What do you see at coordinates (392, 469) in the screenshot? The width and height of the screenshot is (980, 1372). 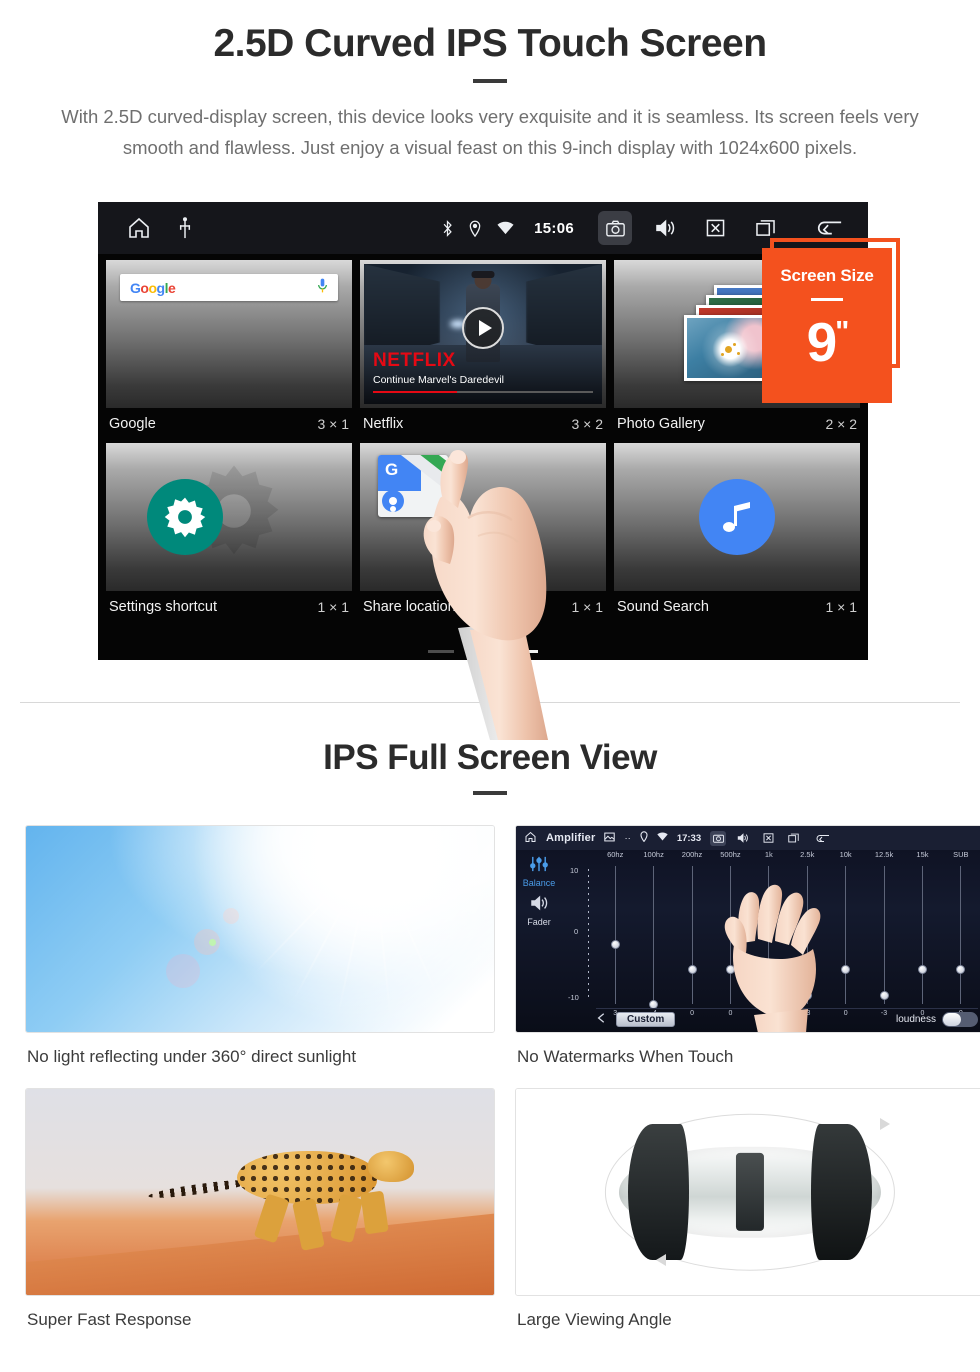 I see `maps-g-letter: G` at bounding box center [392, 469].